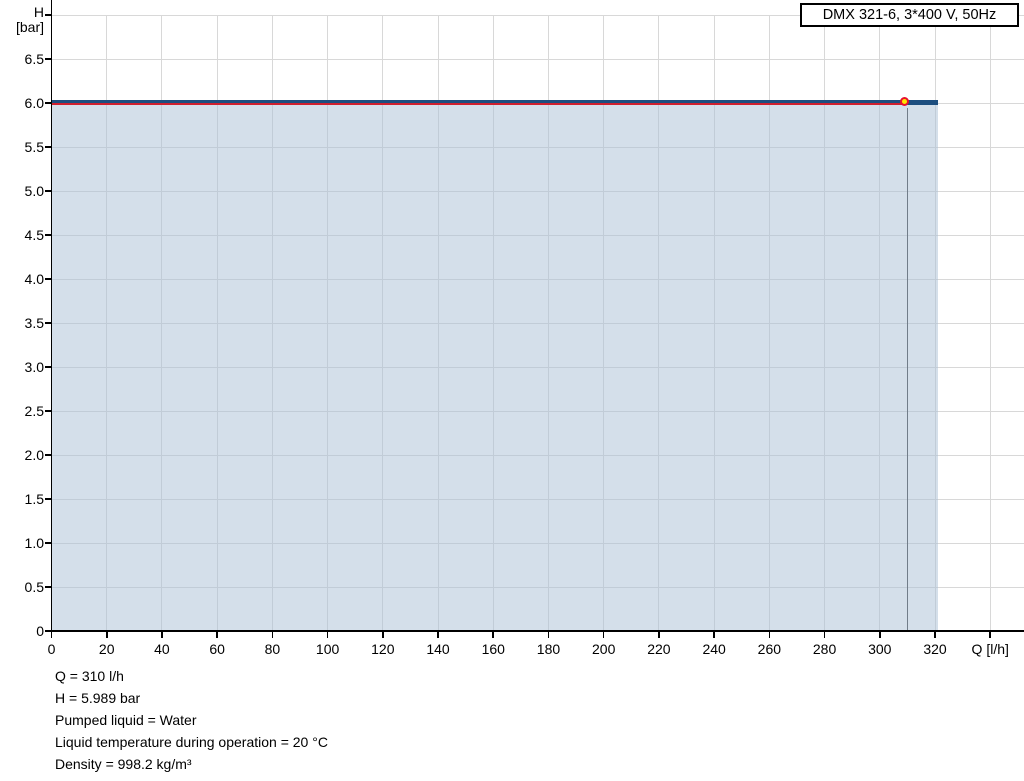  What do you see at coordinates (34, 279) in the screenshot?
I see `y-axis-tick-label: 4.0` at bounding box center [34, 279].